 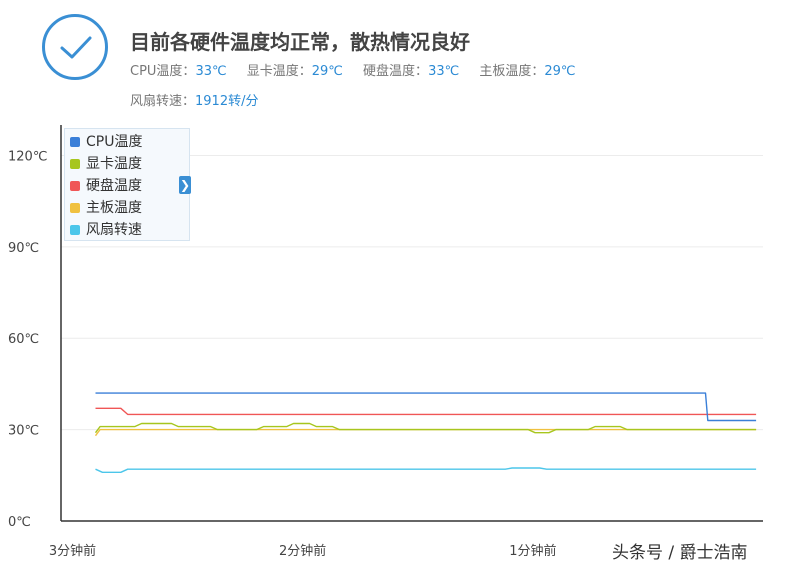 I want to click on y-tick-label: 120℃, so click(x=27, y=156).